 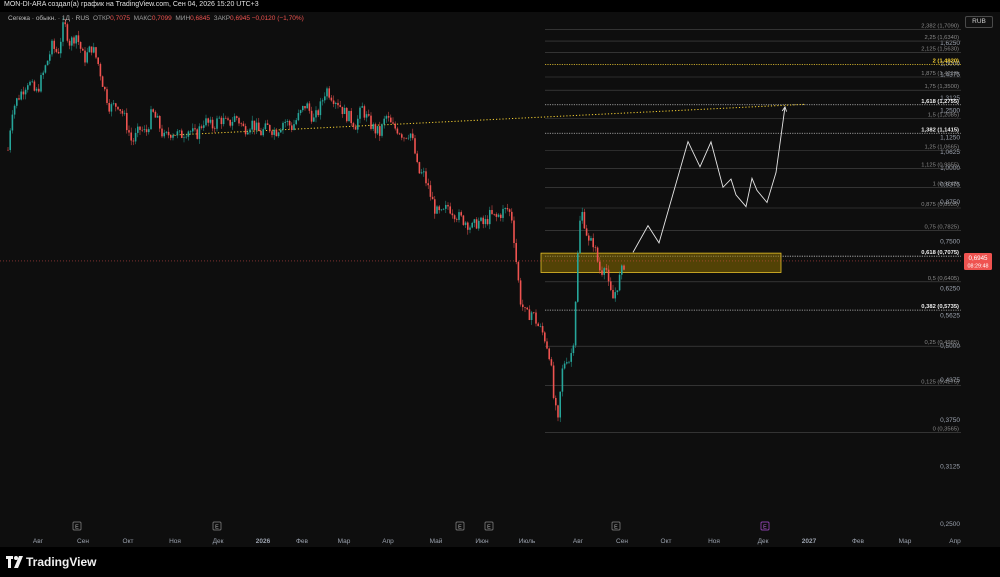 I want to click on fib-level-label: 0,5 (0,6405), so click(x=943, y=279).